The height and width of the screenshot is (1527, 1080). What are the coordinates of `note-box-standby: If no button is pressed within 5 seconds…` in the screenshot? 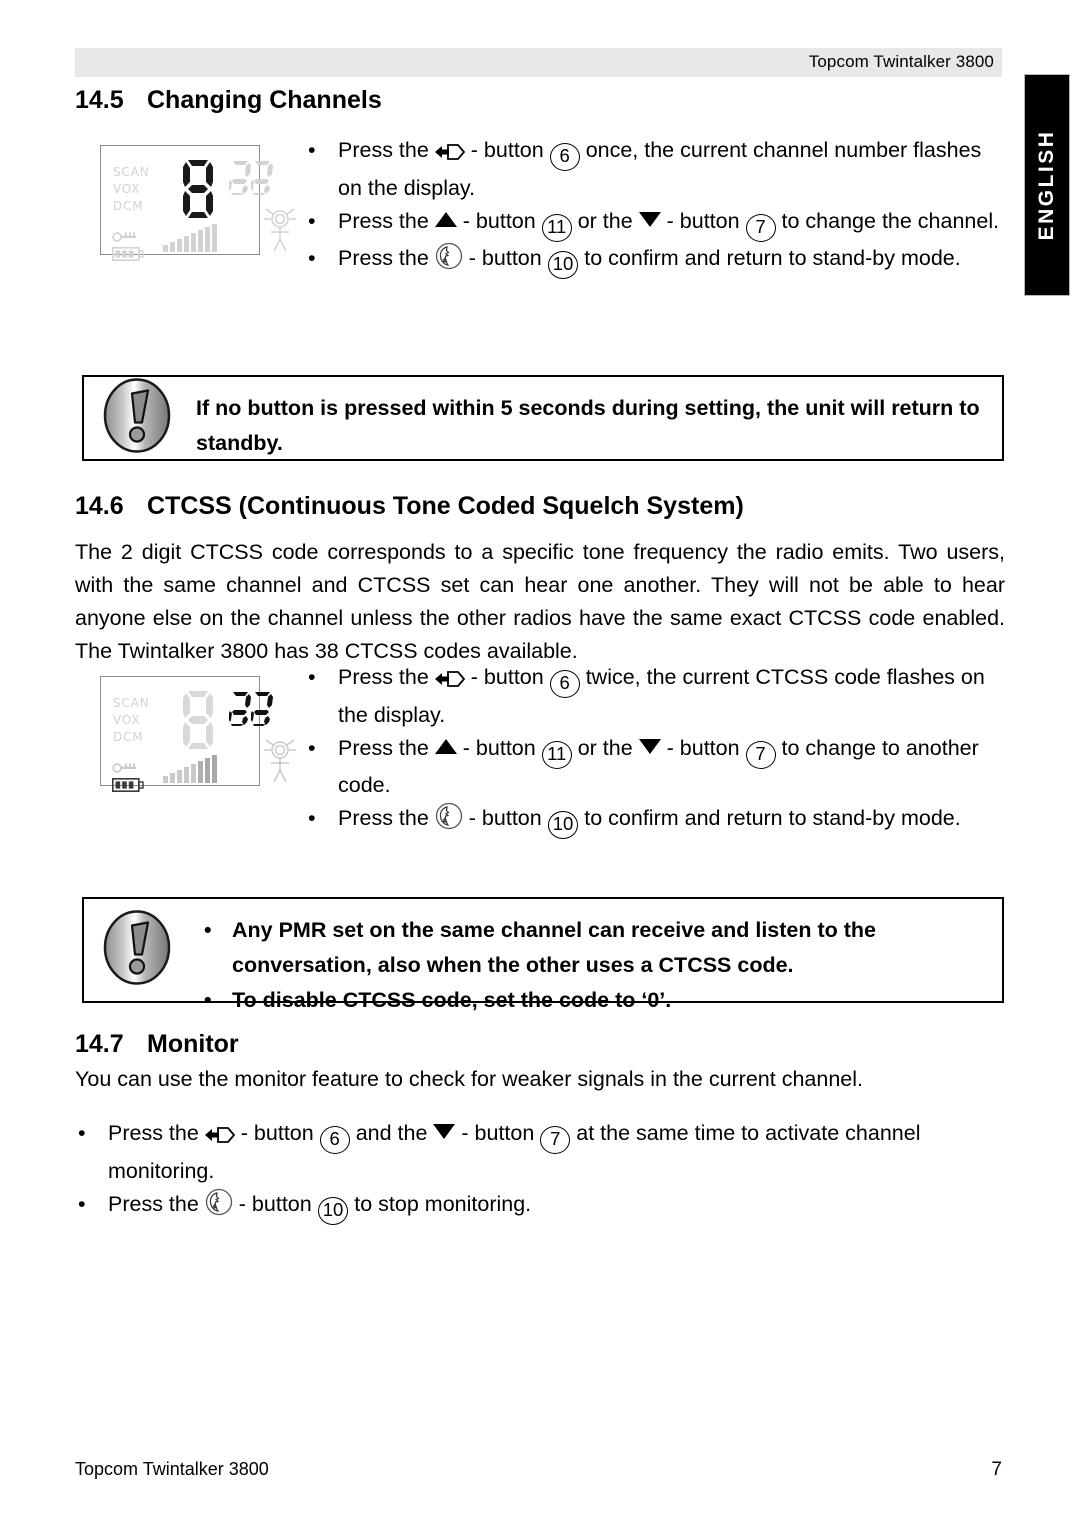 It's located at (543, 418).